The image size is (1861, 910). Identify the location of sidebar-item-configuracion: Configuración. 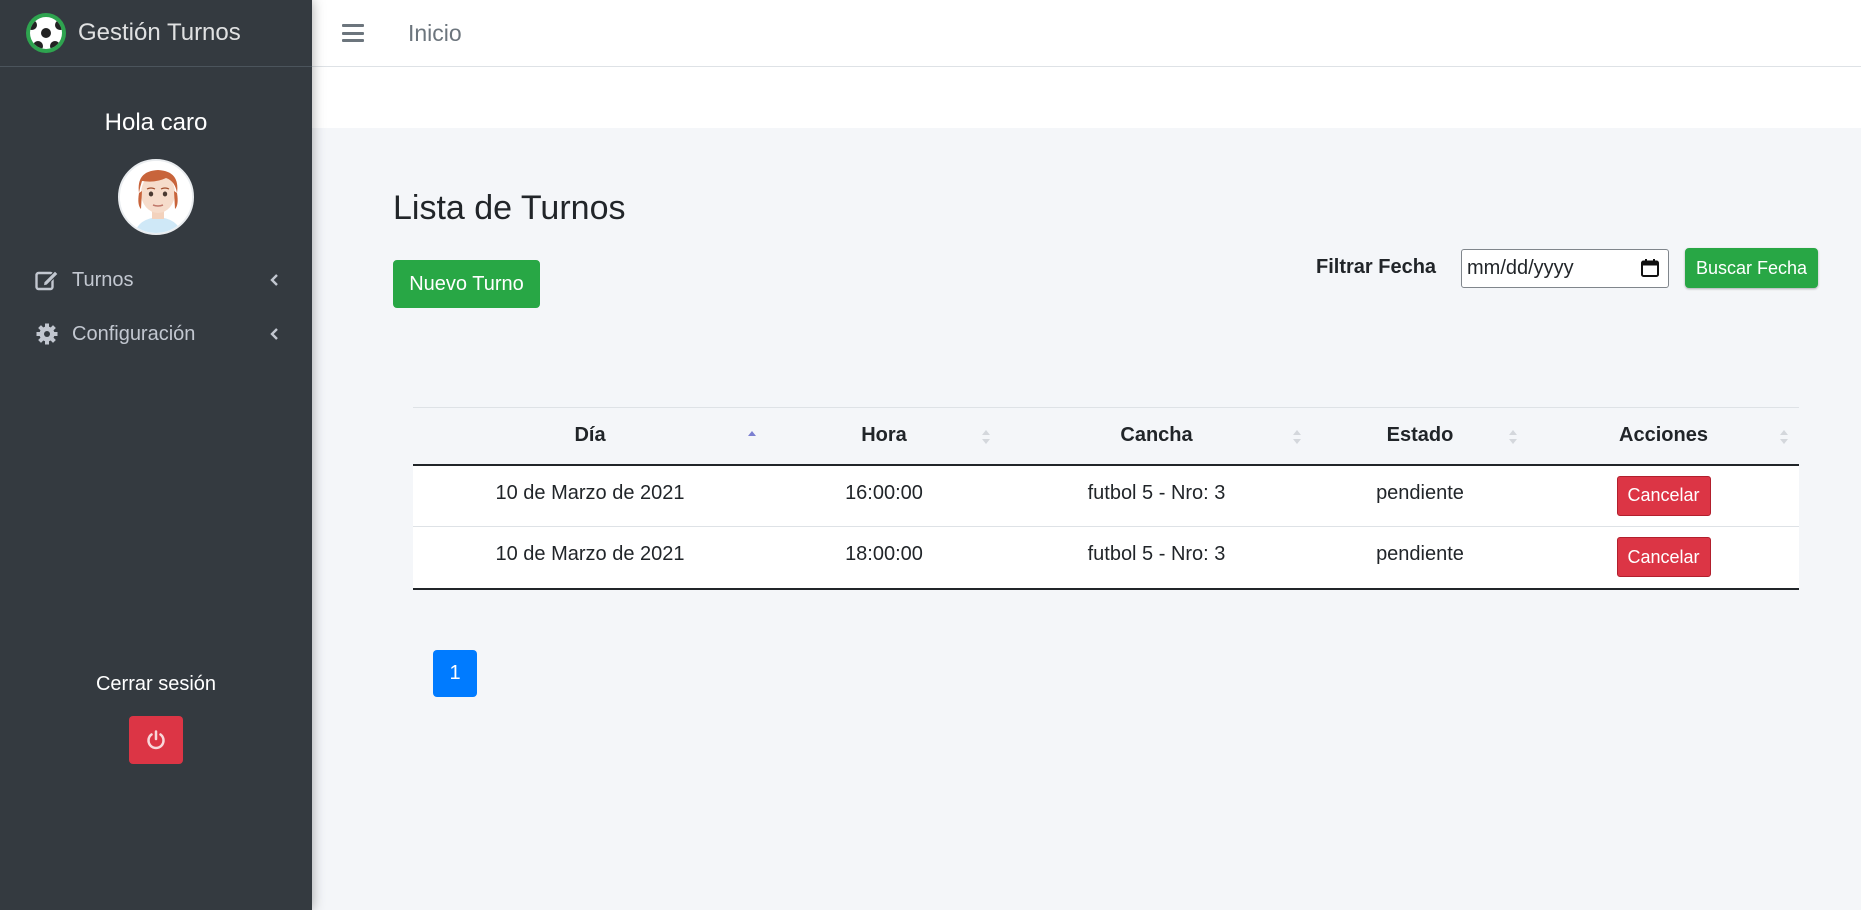
(156, 334).